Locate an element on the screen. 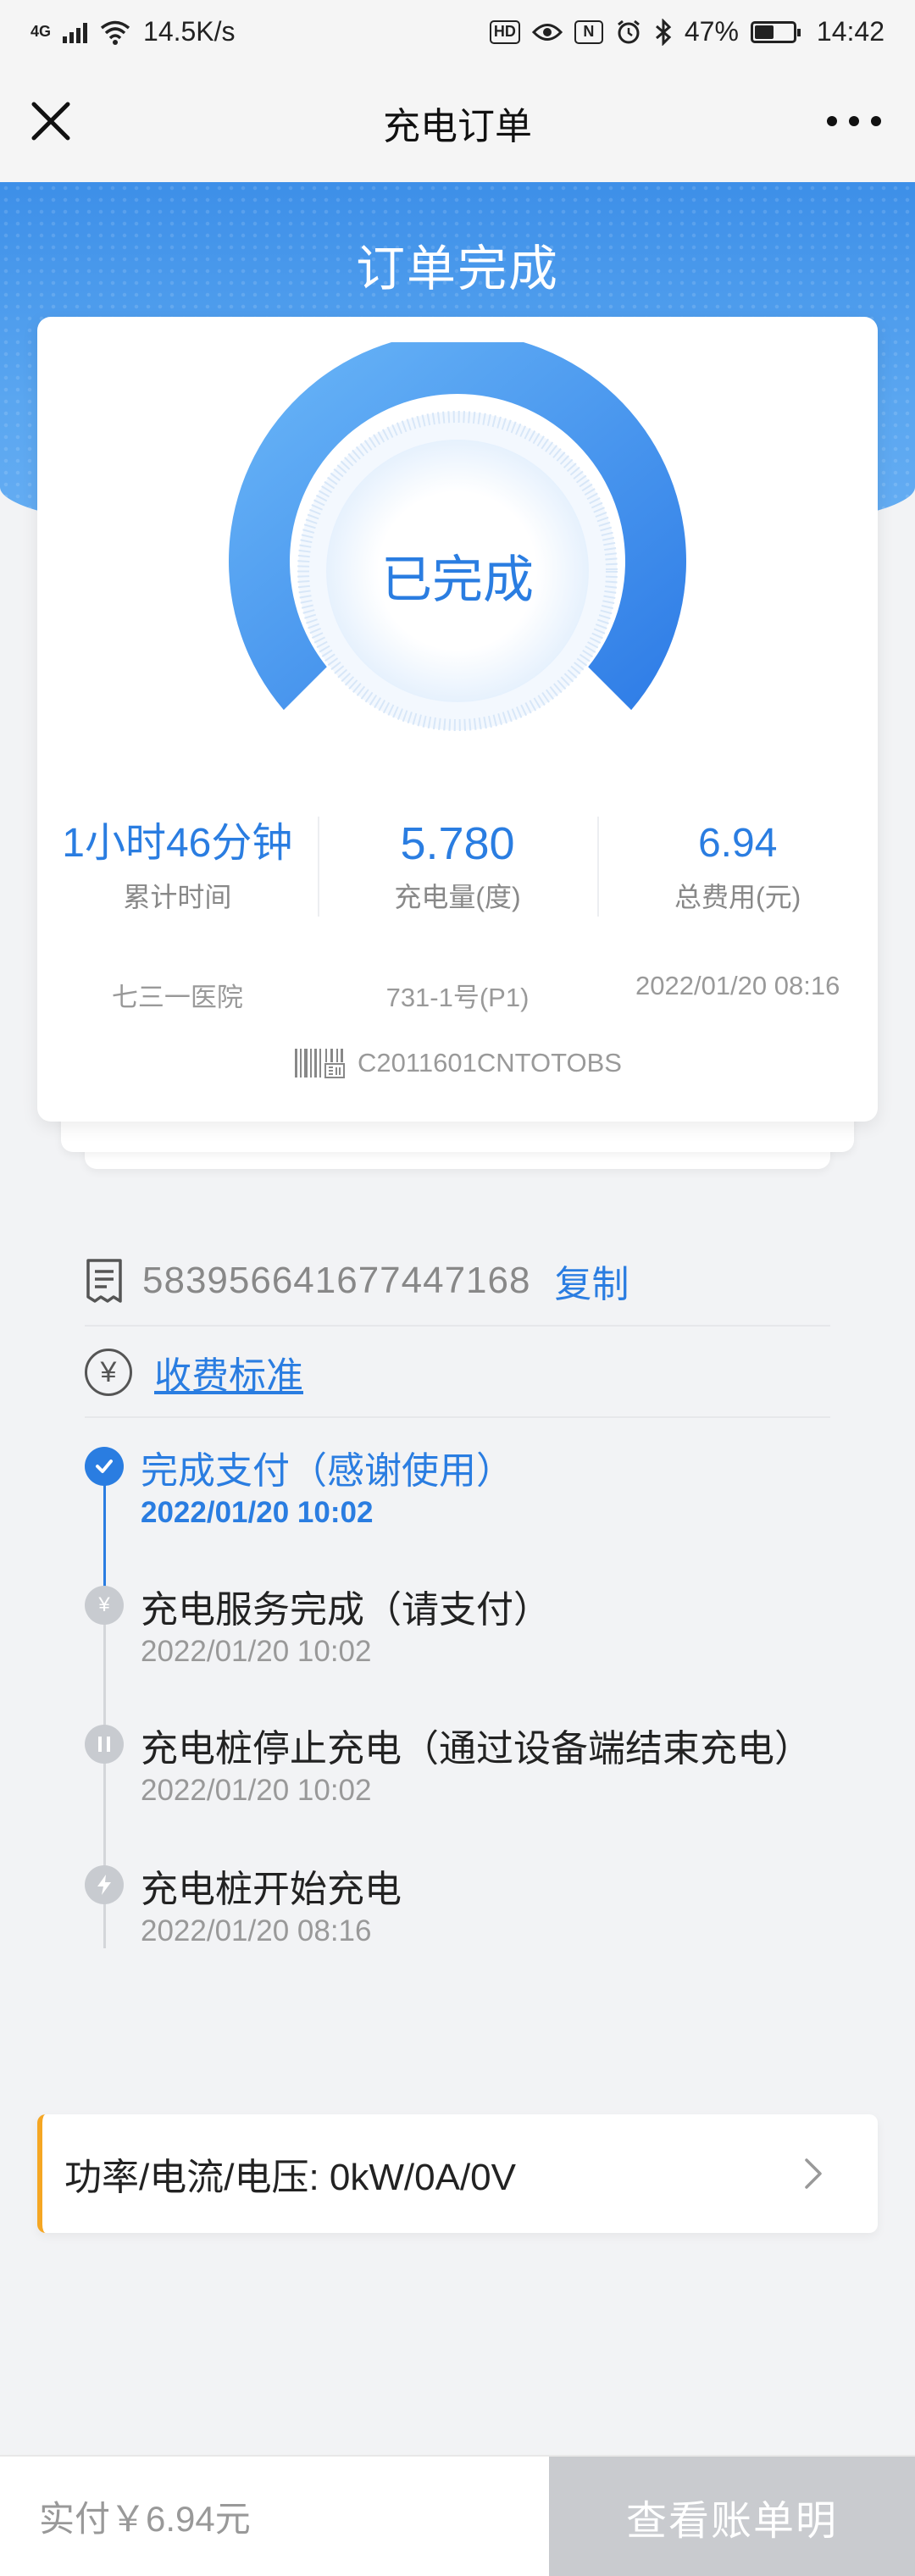  serial-row: C2011601CNTOTOBS is located at coordinates (457, 1063).